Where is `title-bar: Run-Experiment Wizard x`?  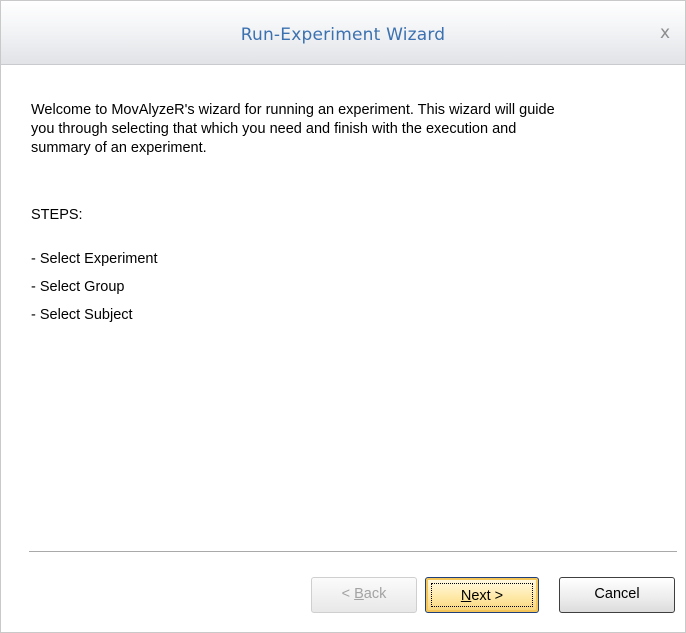
title-bar: Run-Experiment Wizard x is located at coordinates (343, 33).